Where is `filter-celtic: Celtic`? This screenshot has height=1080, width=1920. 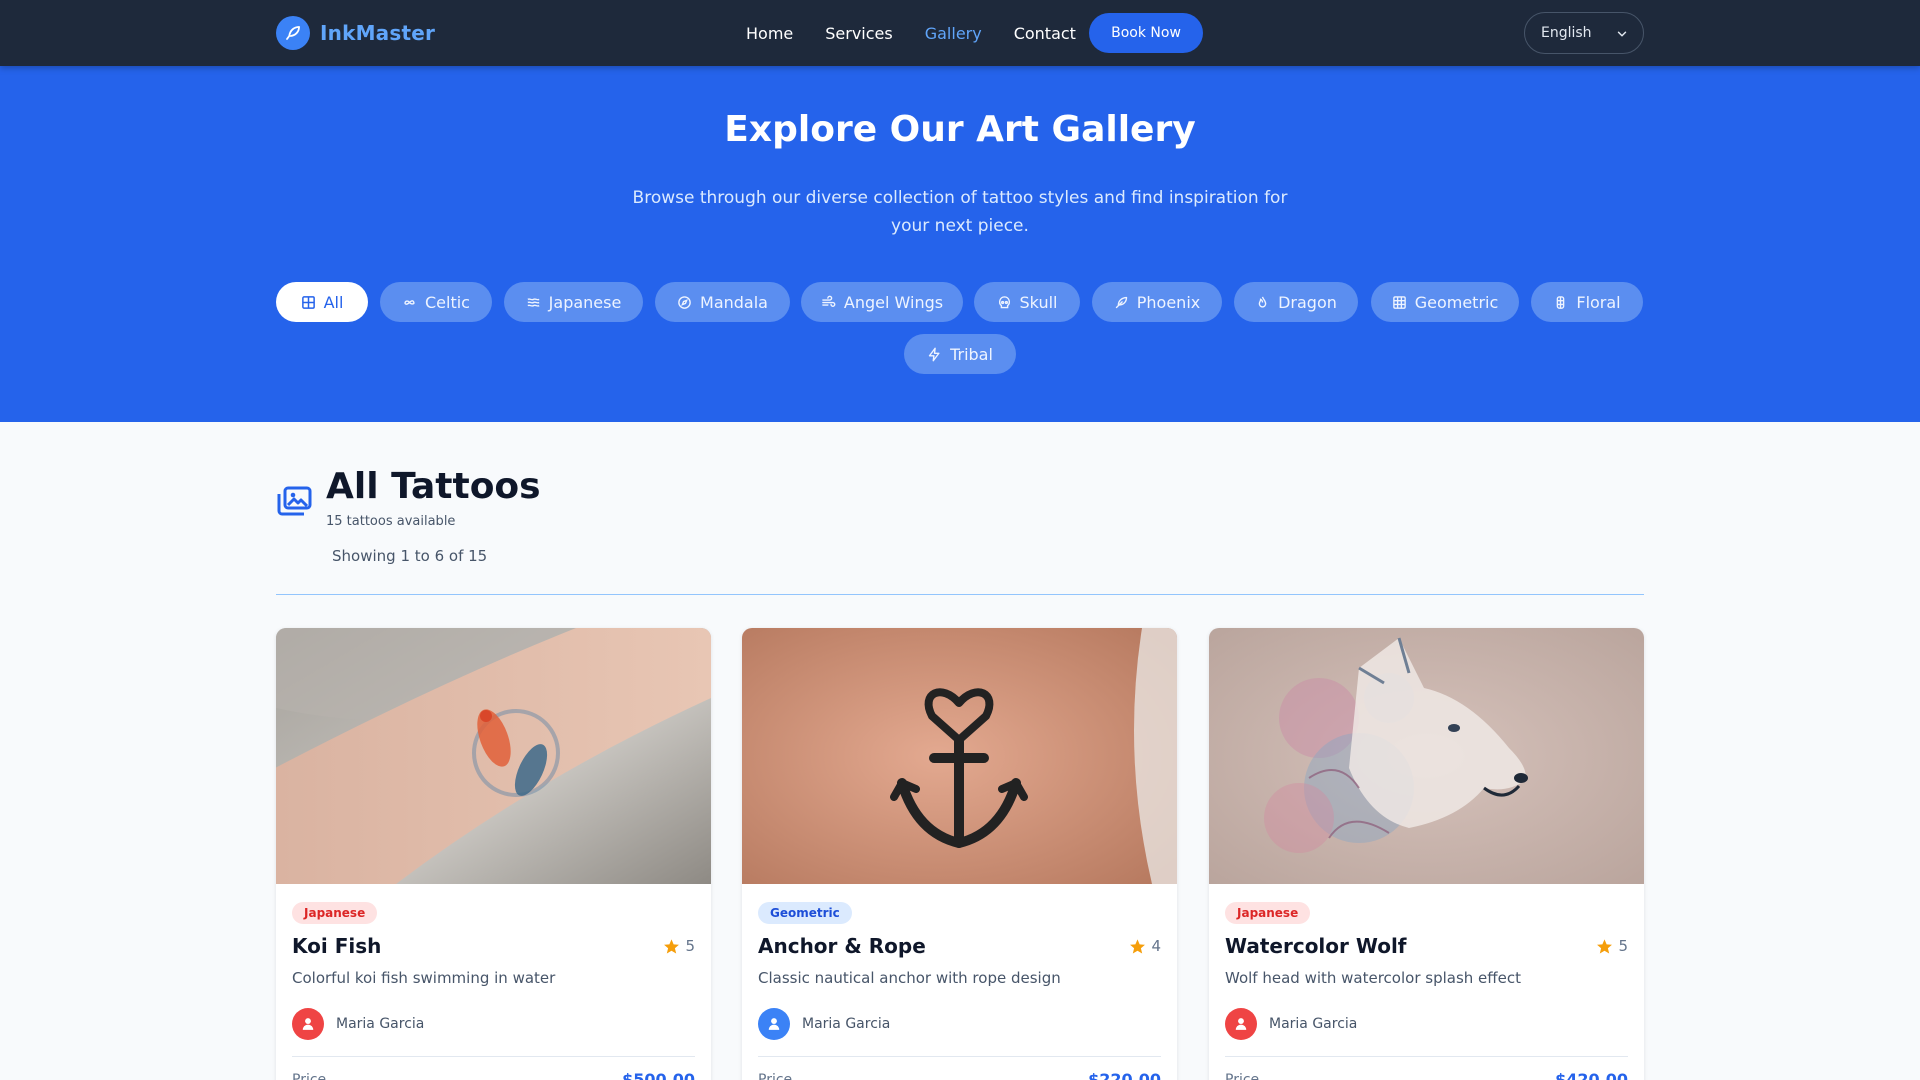
filter-celtic: Celtic is located at coordinates (436, 302).